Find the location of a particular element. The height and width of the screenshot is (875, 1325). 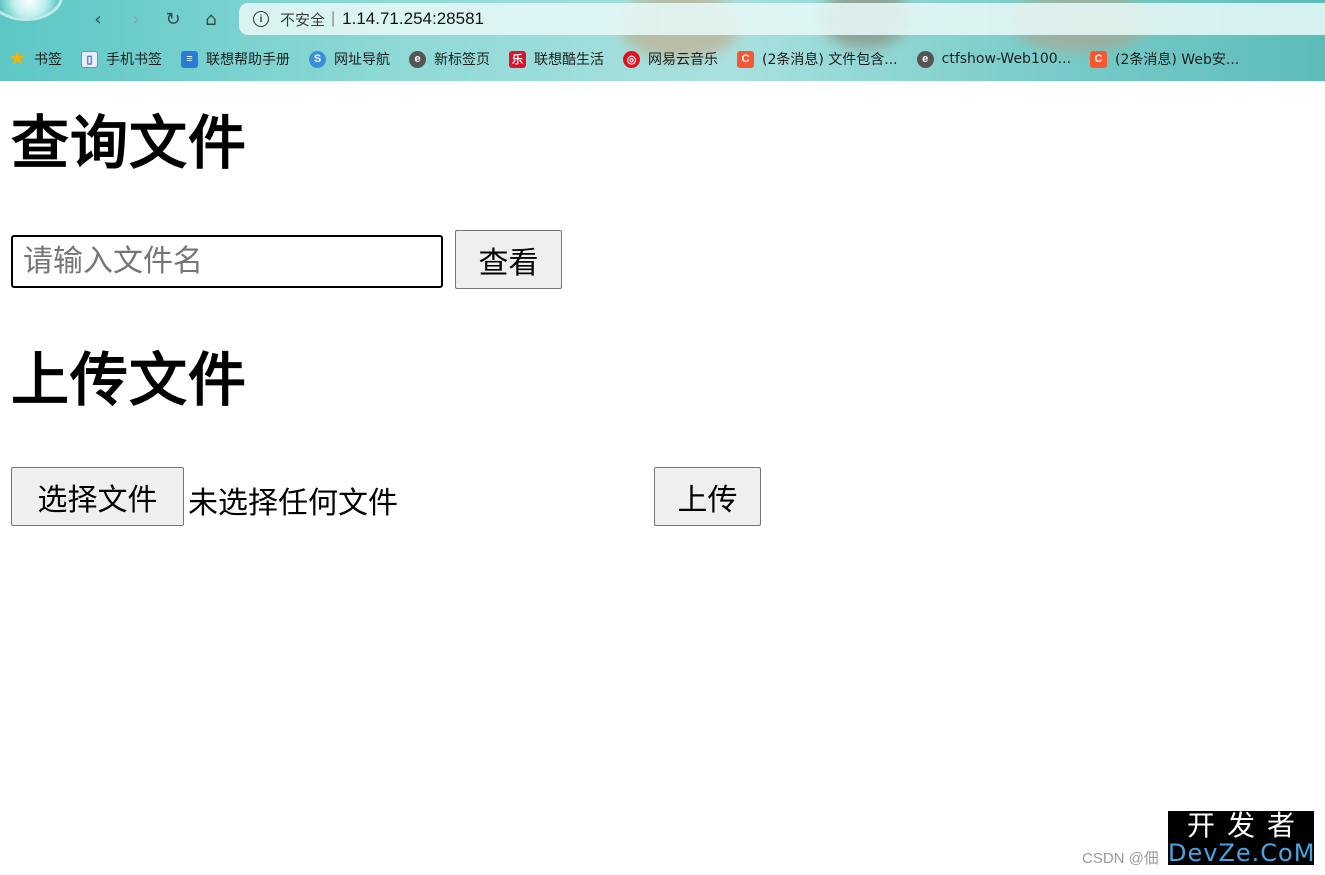

choose-file-button: 选择文件 is located at coordinates (97, 496).